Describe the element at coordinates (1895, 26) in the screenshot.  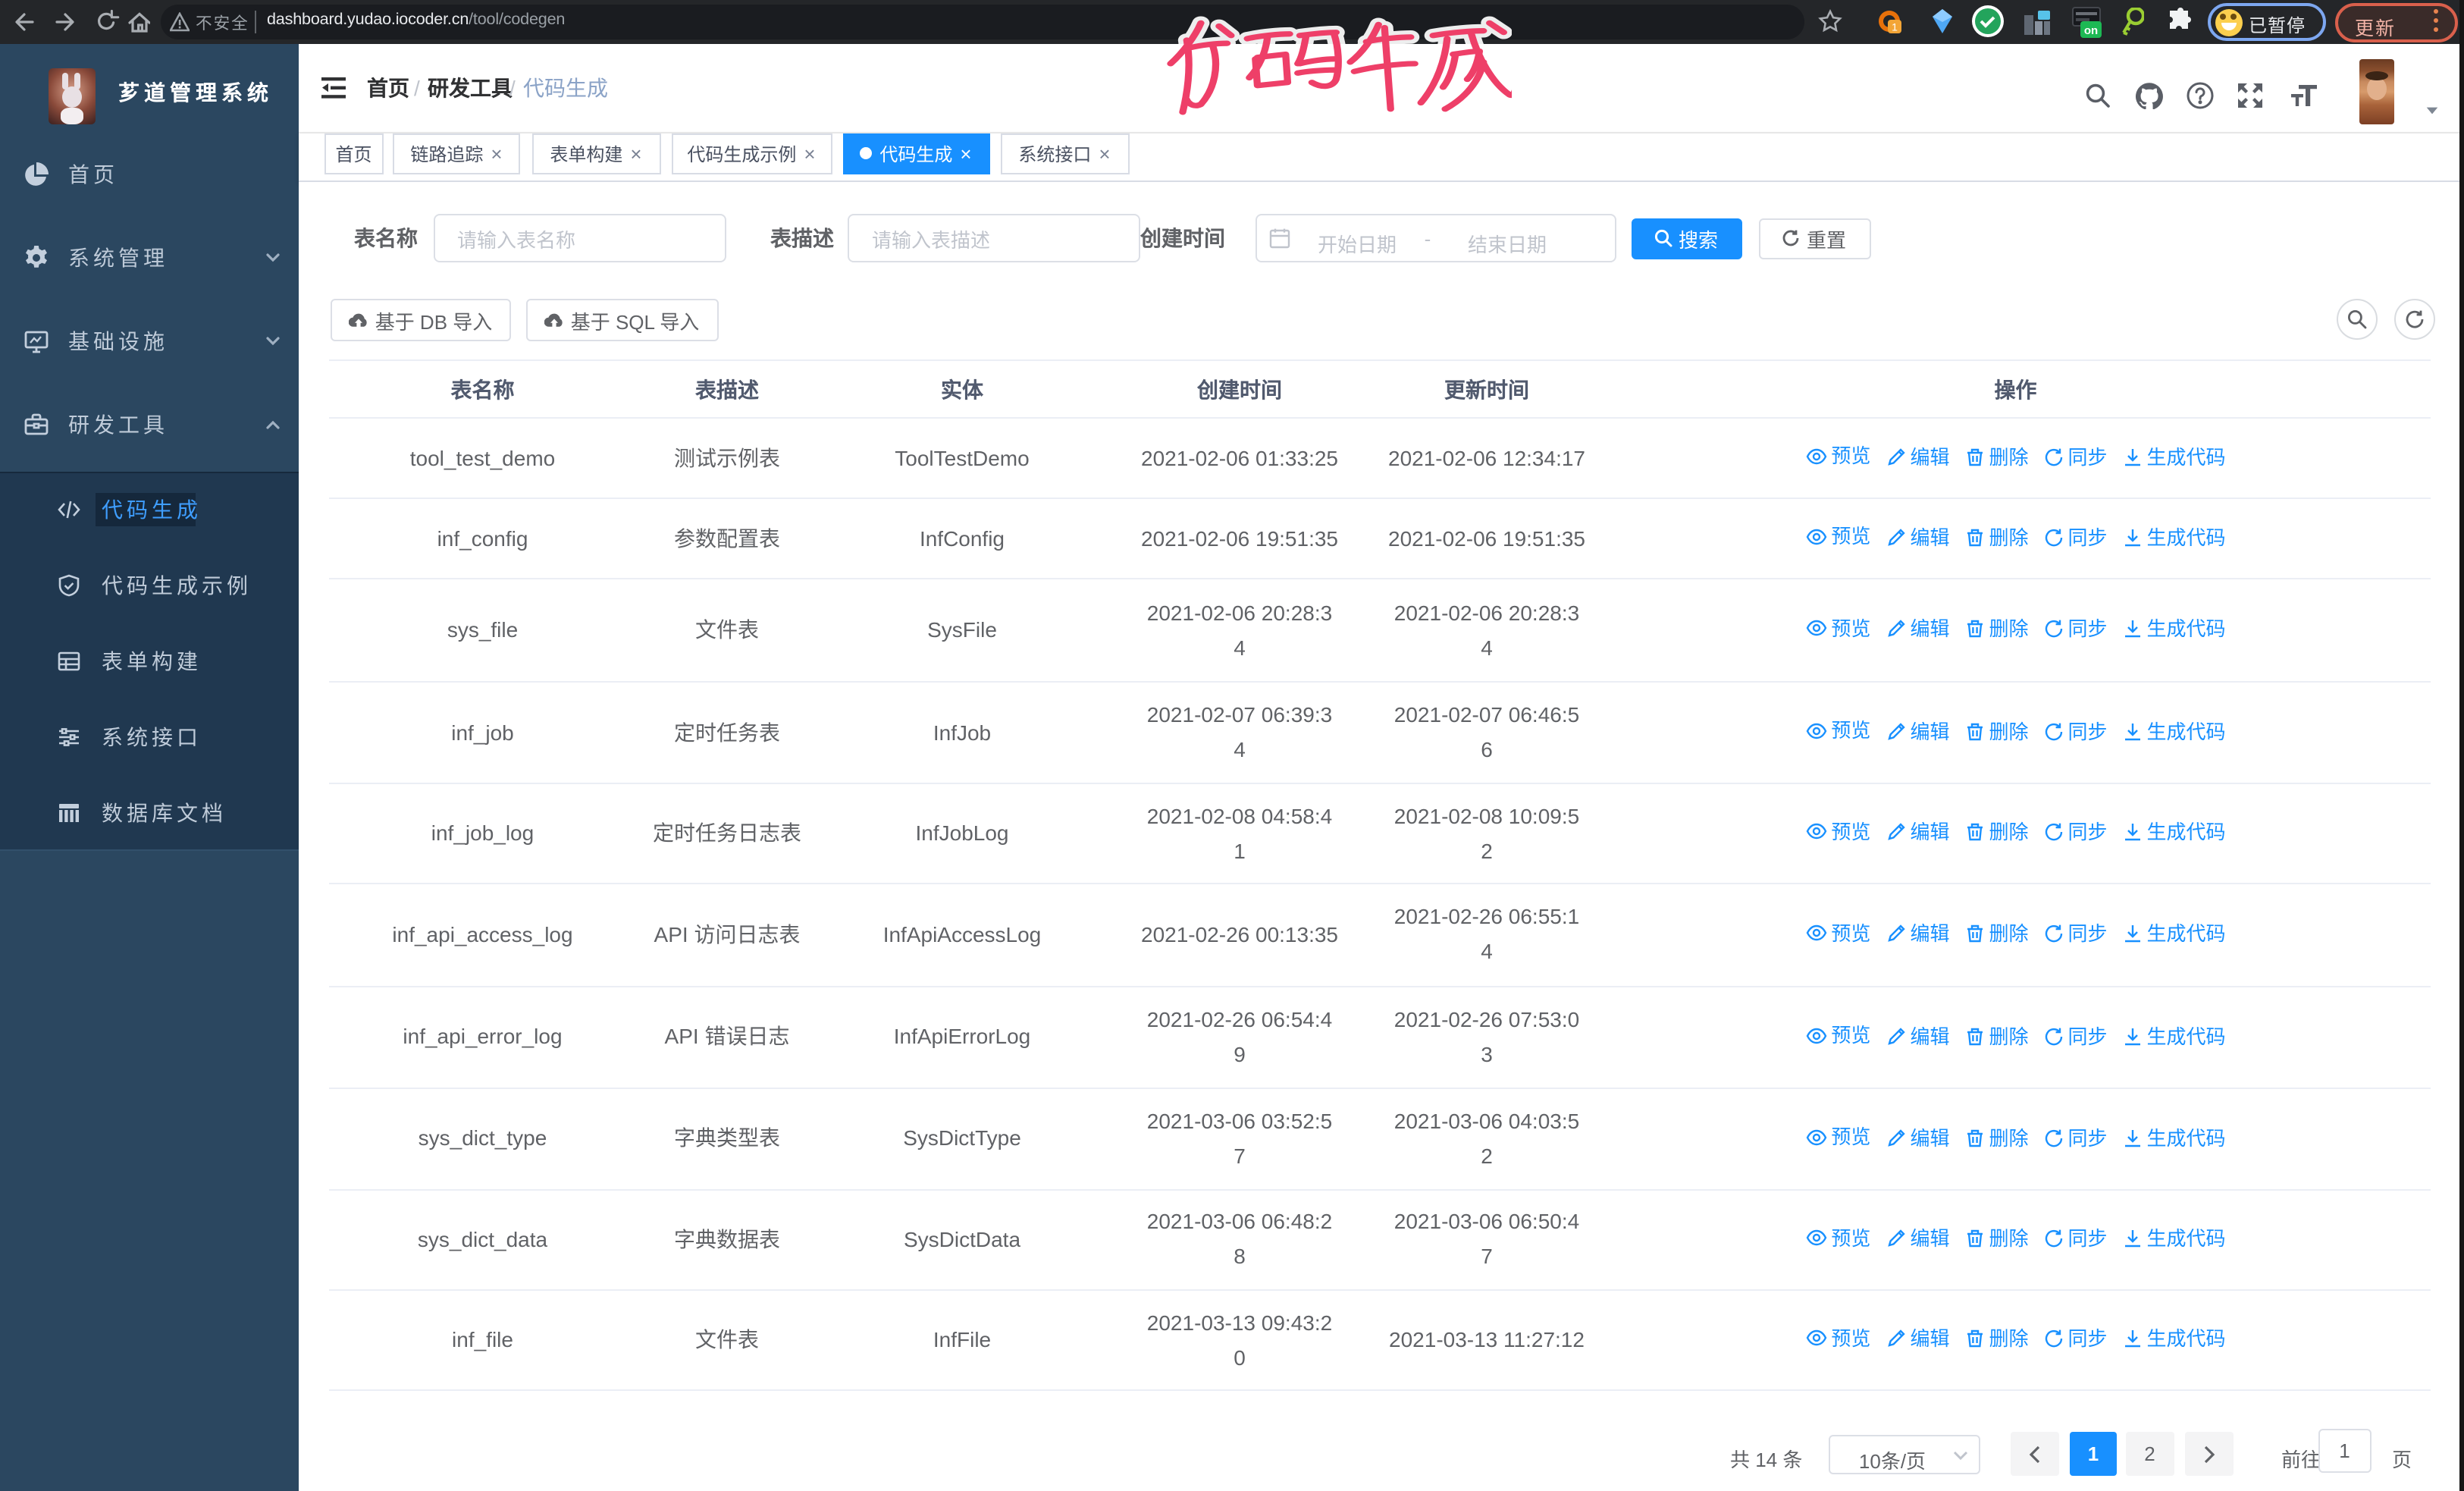
I see `svg-text: 1` at that location.